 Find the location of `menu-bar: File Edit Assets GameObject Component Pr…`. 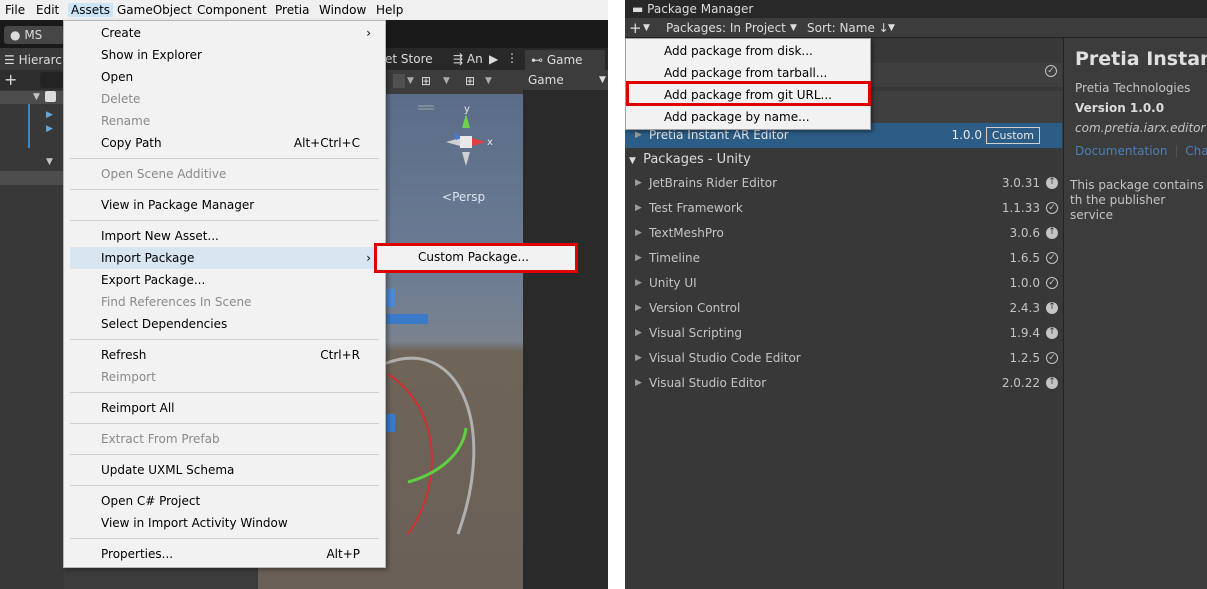

menu-bar: File Edit Assets GameObject Component Pr… is located at coordinates (304, 10).